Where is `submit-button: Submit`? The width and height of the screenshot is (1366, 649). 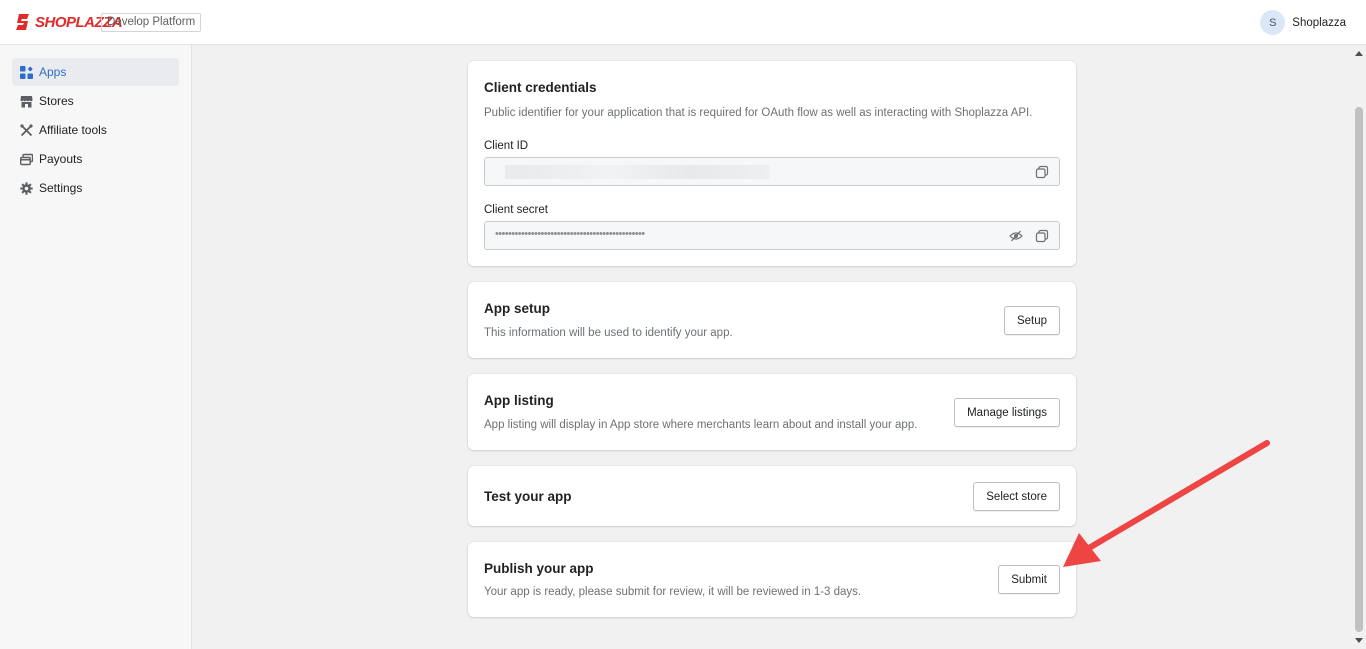 submit-button: Submit is located at coordinates (1029, 579).